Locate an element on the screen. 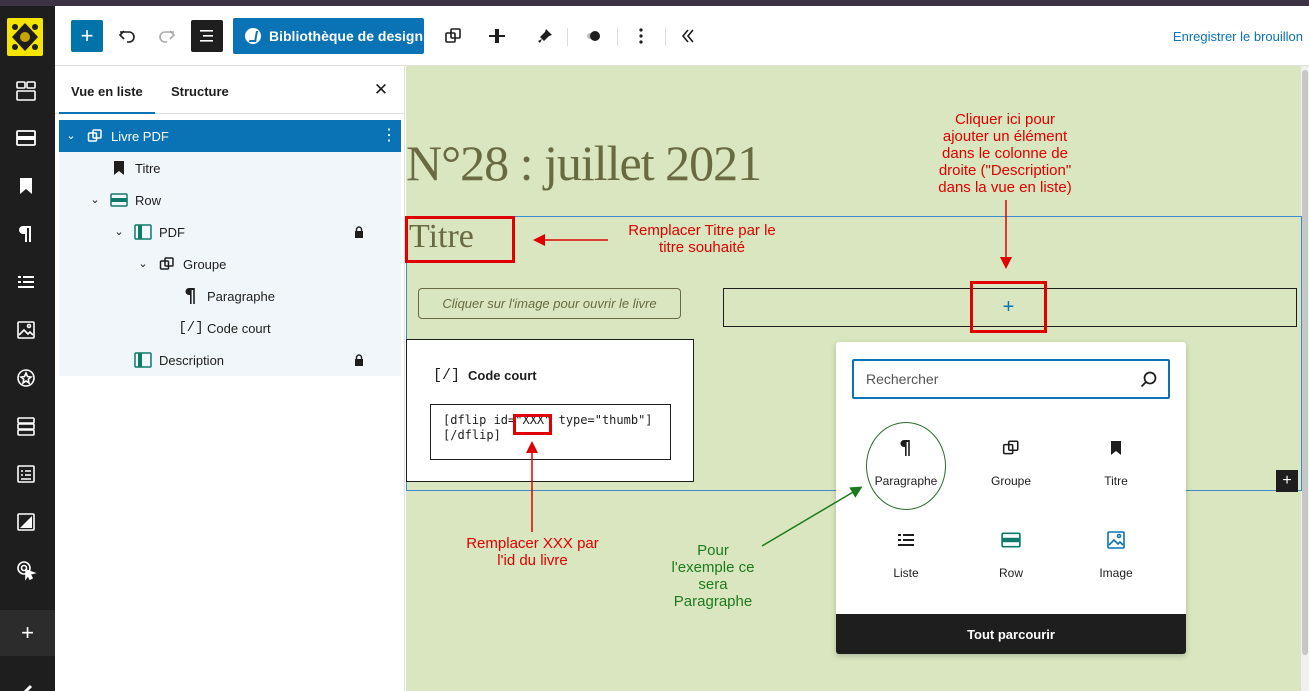 The height and width of the screenshot is (691, 1309). tree-item-titre: Titre is located at coordinates (230, 168).